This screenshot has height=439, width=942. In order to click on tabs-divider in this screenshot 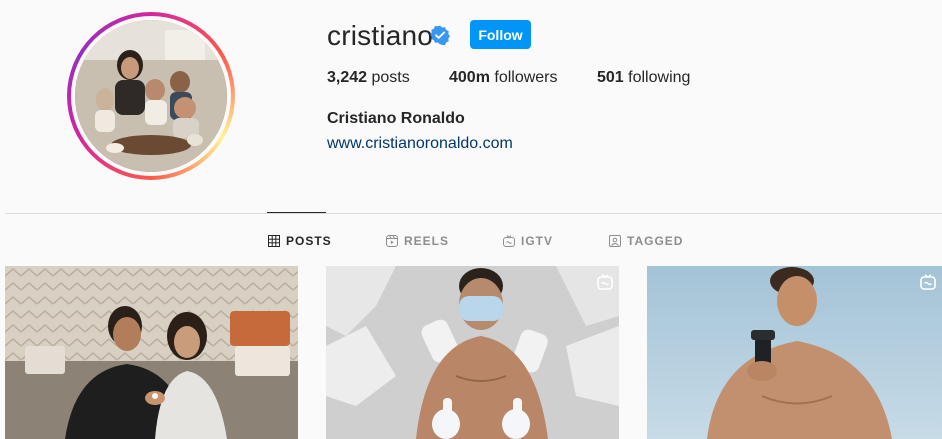, I will do `click(473, 213)`.